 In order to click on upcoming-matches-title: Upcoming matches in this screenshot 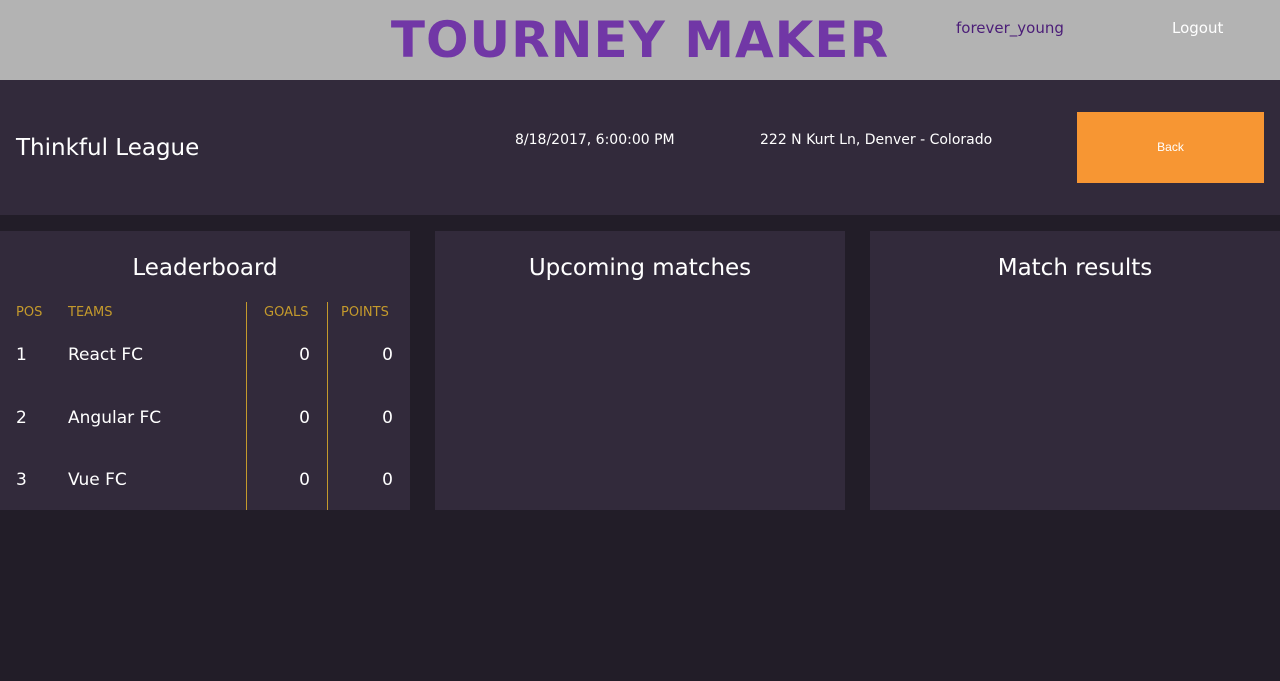, I will do `click(640, 268)`.